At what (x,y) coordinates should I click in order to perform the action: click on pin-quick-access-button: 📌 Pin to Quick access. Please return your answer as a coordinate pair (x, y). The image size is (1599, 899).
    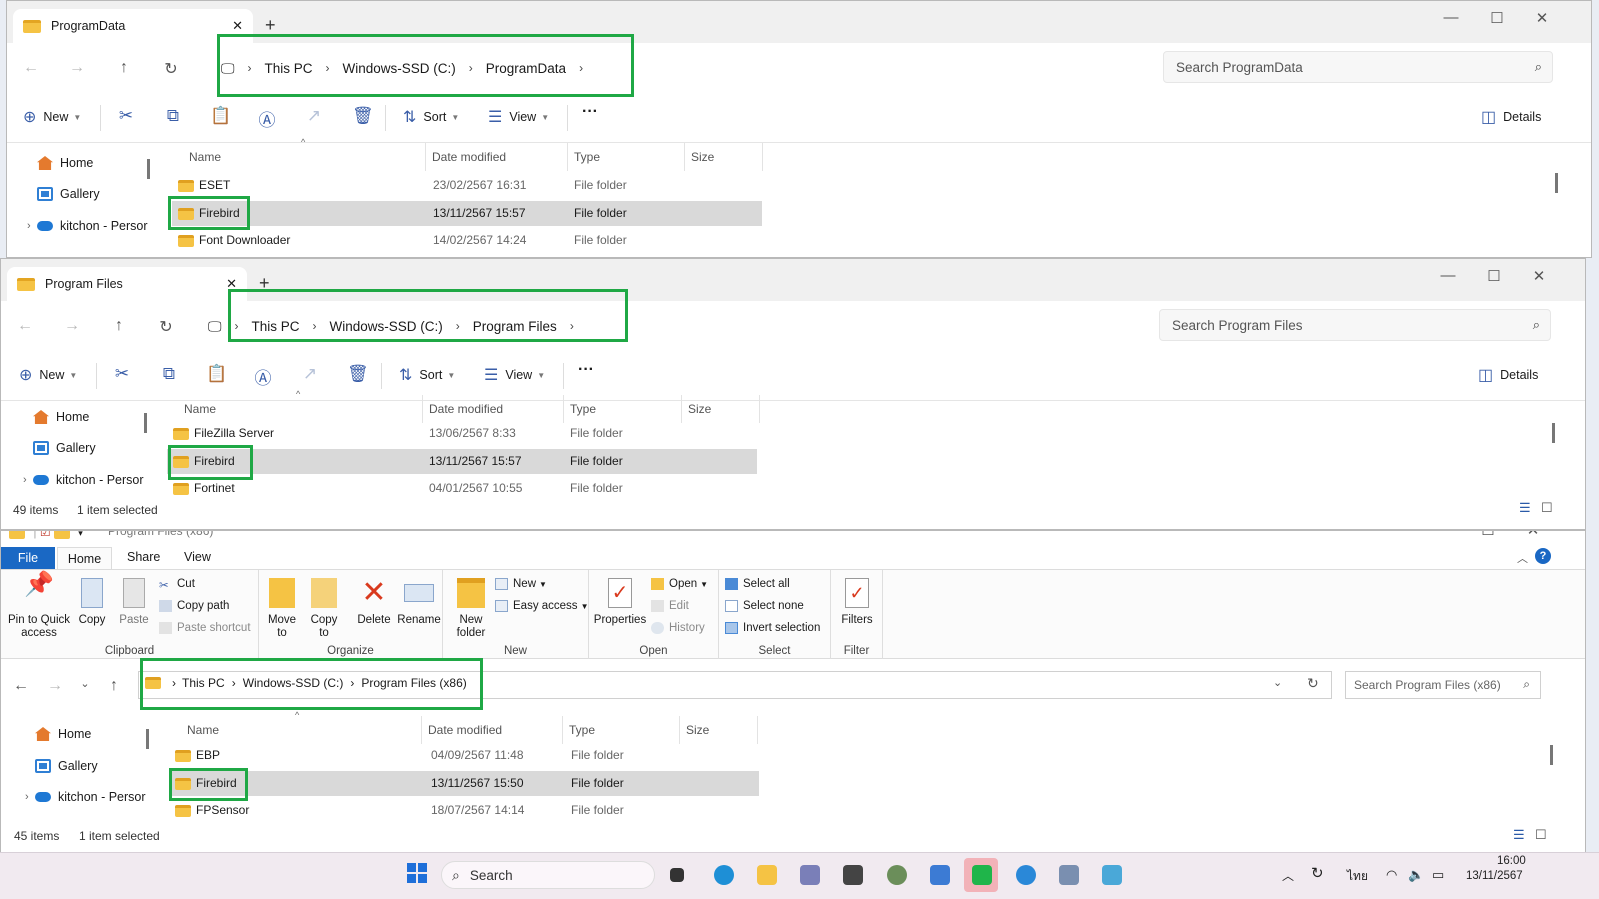
    Looking at the image, I should click on (39, 606).